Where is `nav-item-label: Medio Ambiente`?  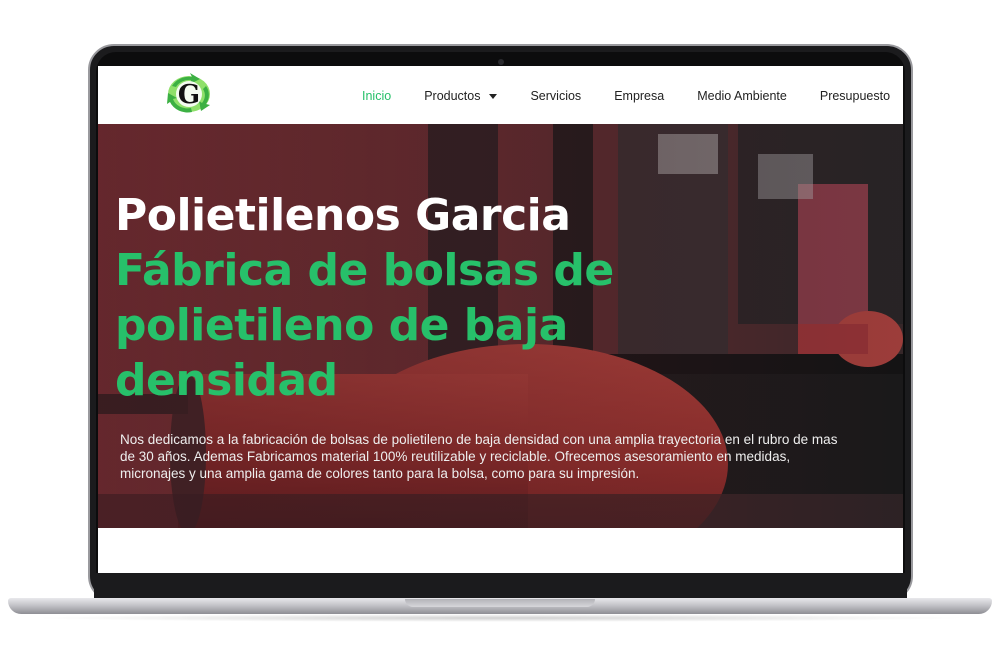 nav-item-label: Medio Ambiente is located at coordinates (742, 96).